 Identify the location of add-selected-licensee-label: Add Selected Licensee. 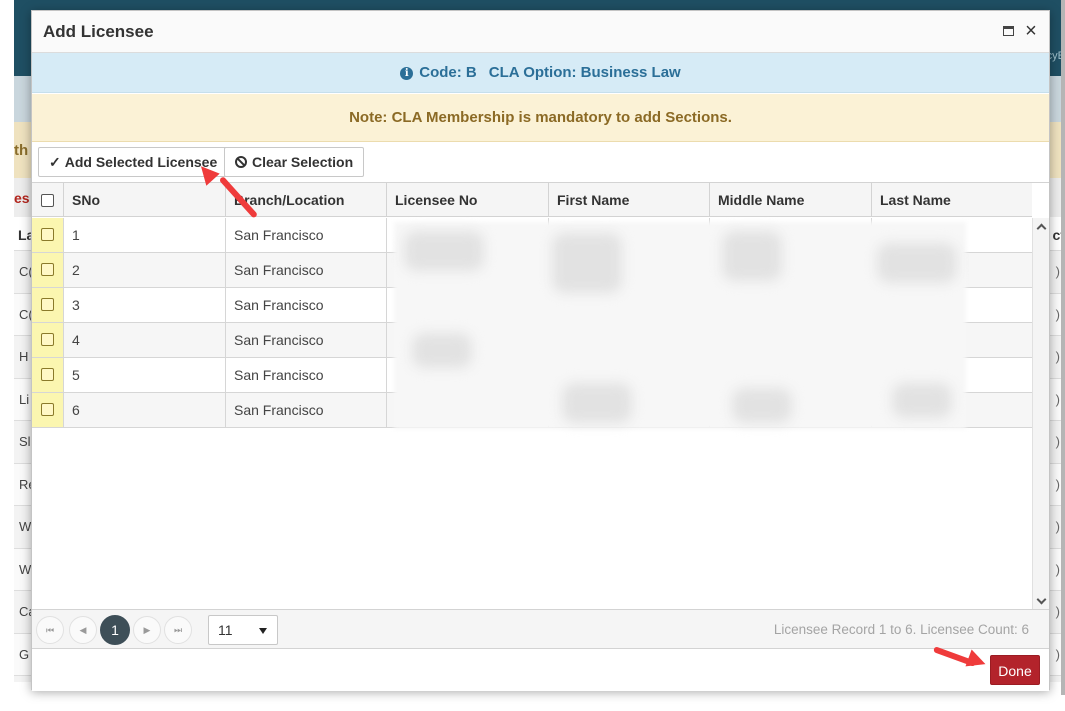
(141, 162).